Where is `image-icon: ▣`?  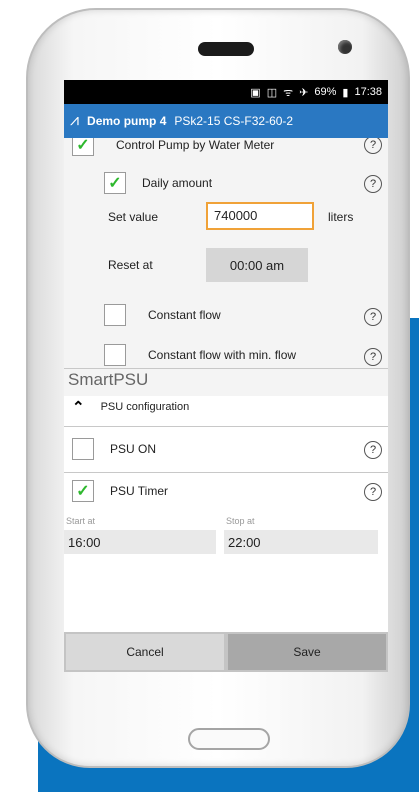
image-icon: ▣ is located at coordinates (255, 92).